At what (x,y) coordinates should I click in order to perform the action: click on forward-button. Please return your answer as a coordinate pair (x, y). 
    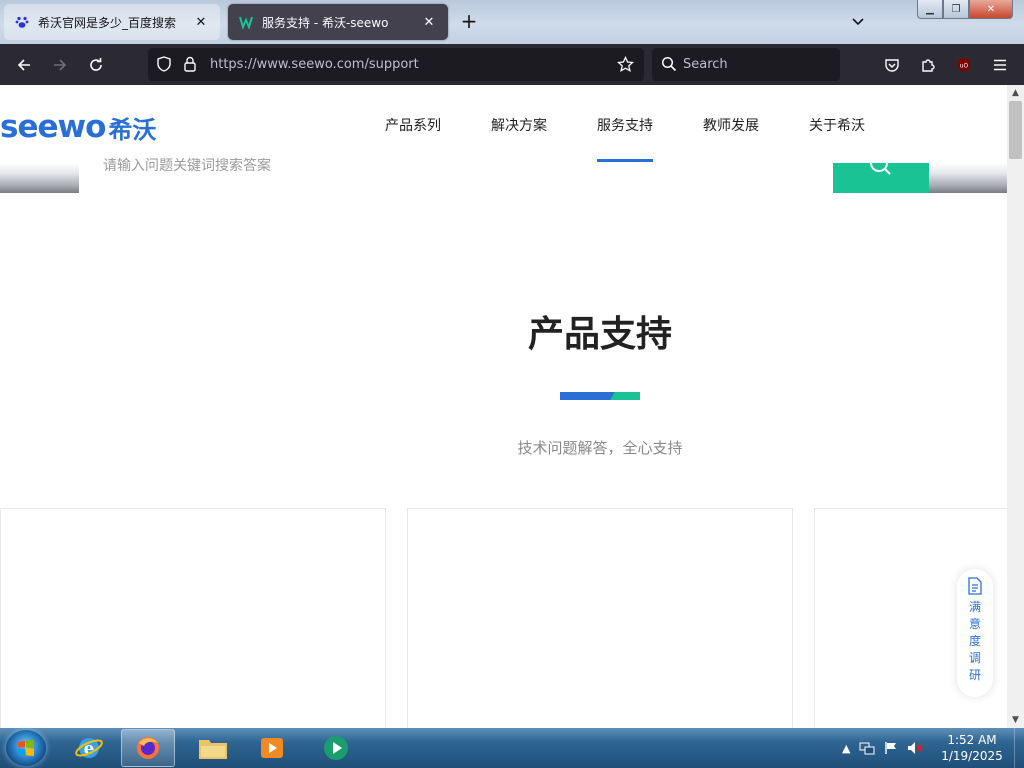
    Looking at the image, I should click on (60, 65).